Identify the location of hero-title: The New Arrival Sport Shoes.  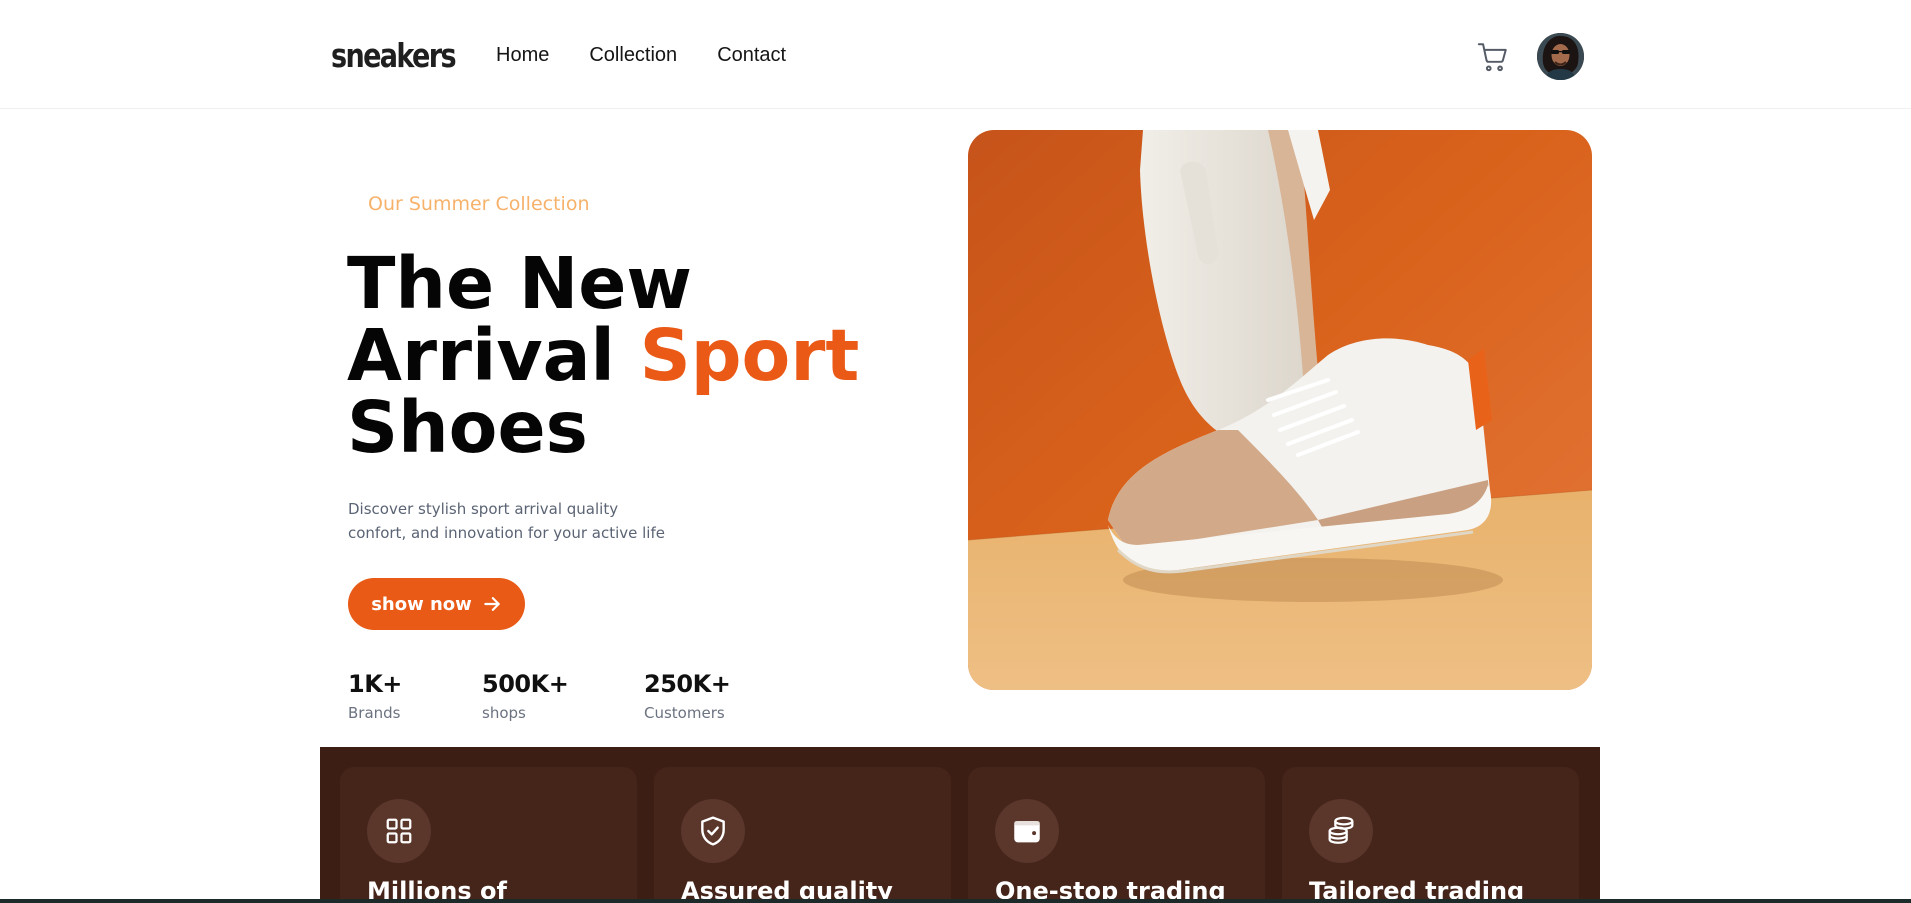
(603, 356).